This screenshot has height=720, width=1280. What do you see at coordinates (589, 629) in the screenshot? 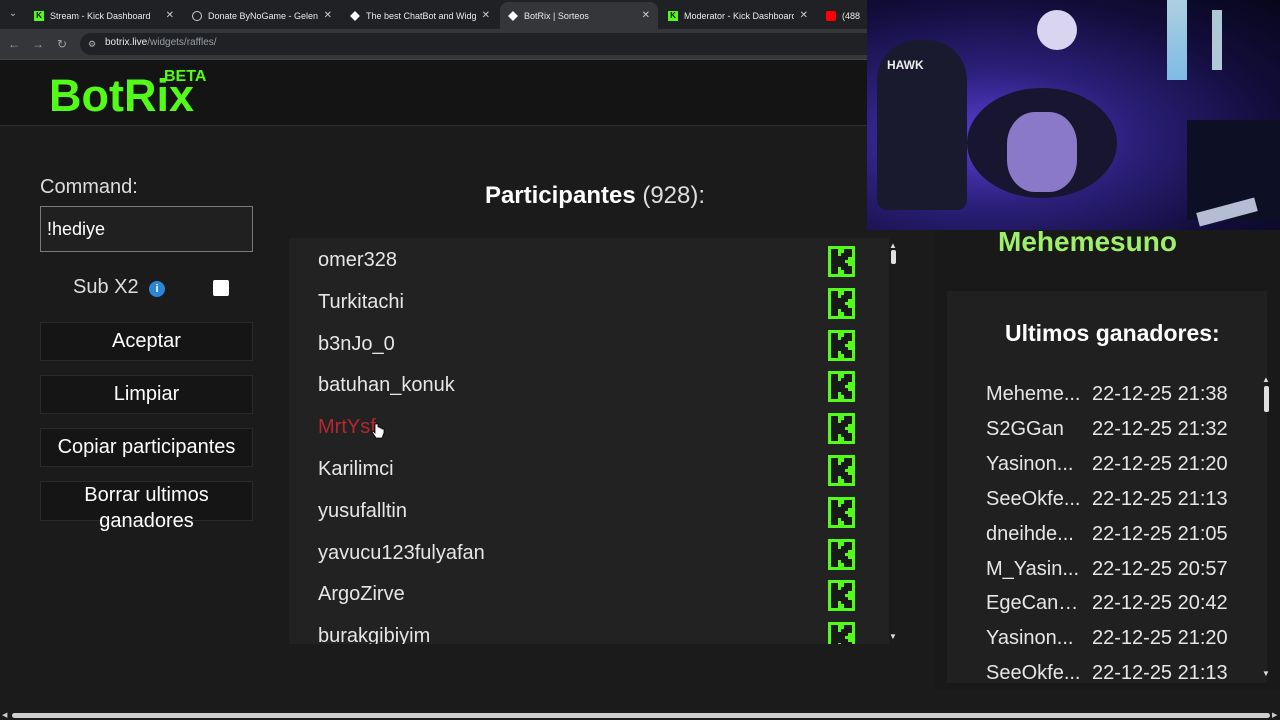
I see `participant-row: burakgibiyim` at bounding box center [589, 629].